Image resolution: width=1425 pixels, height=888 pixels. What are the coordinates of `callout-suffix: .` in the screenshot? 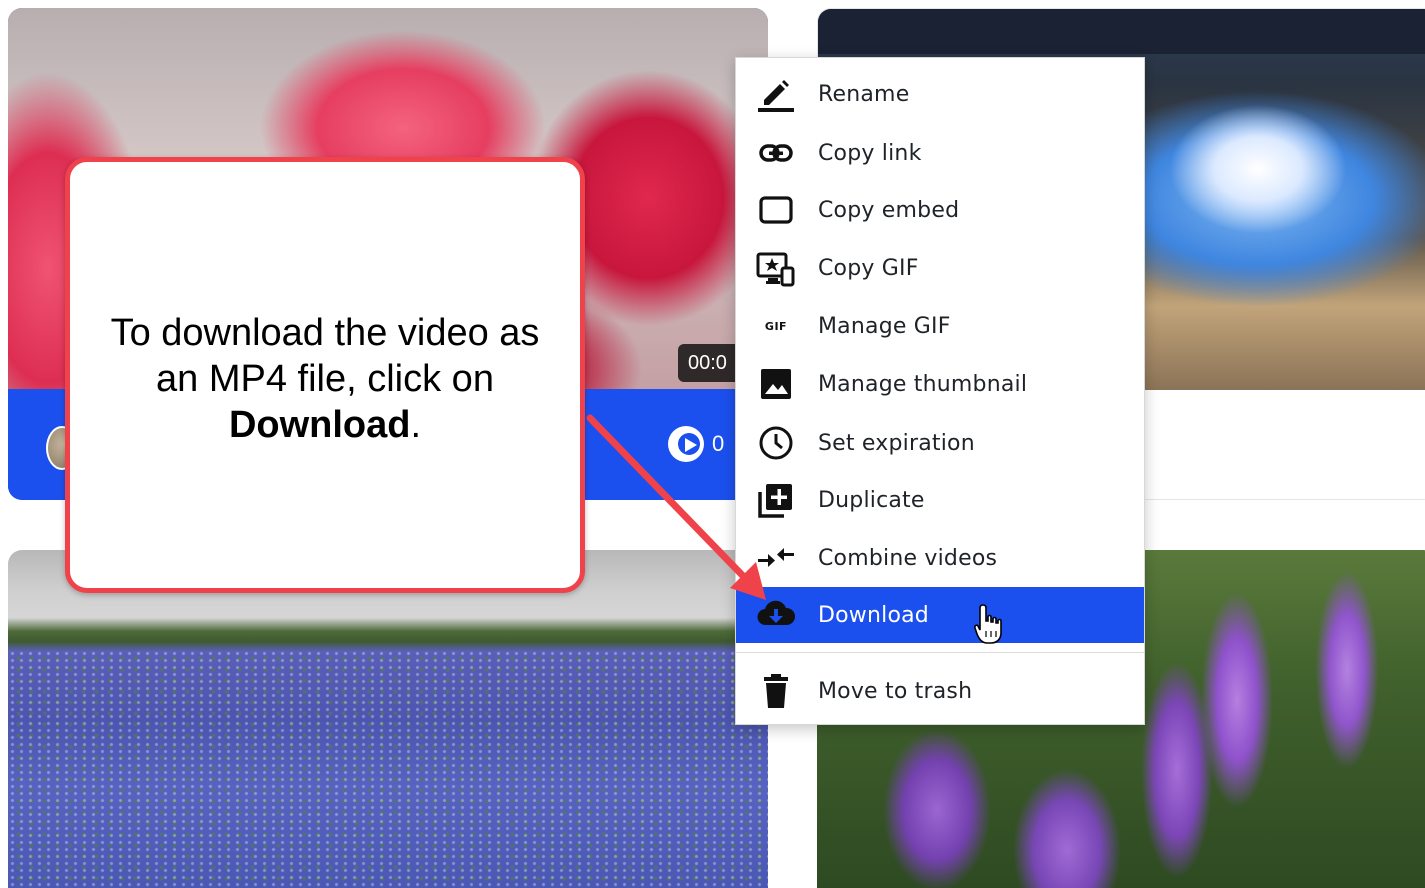 It's located at (416, 425).